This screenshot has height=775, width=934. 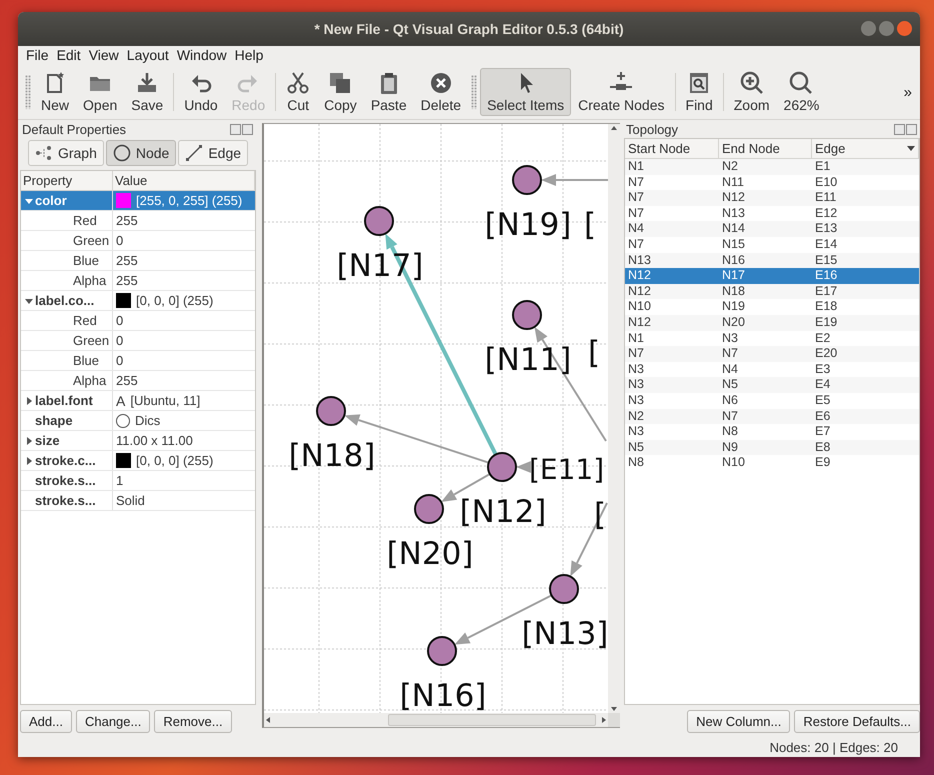 I want to click on property-row: stroke.c... [0, 0, 0] (255), so click(x=138, y=461).